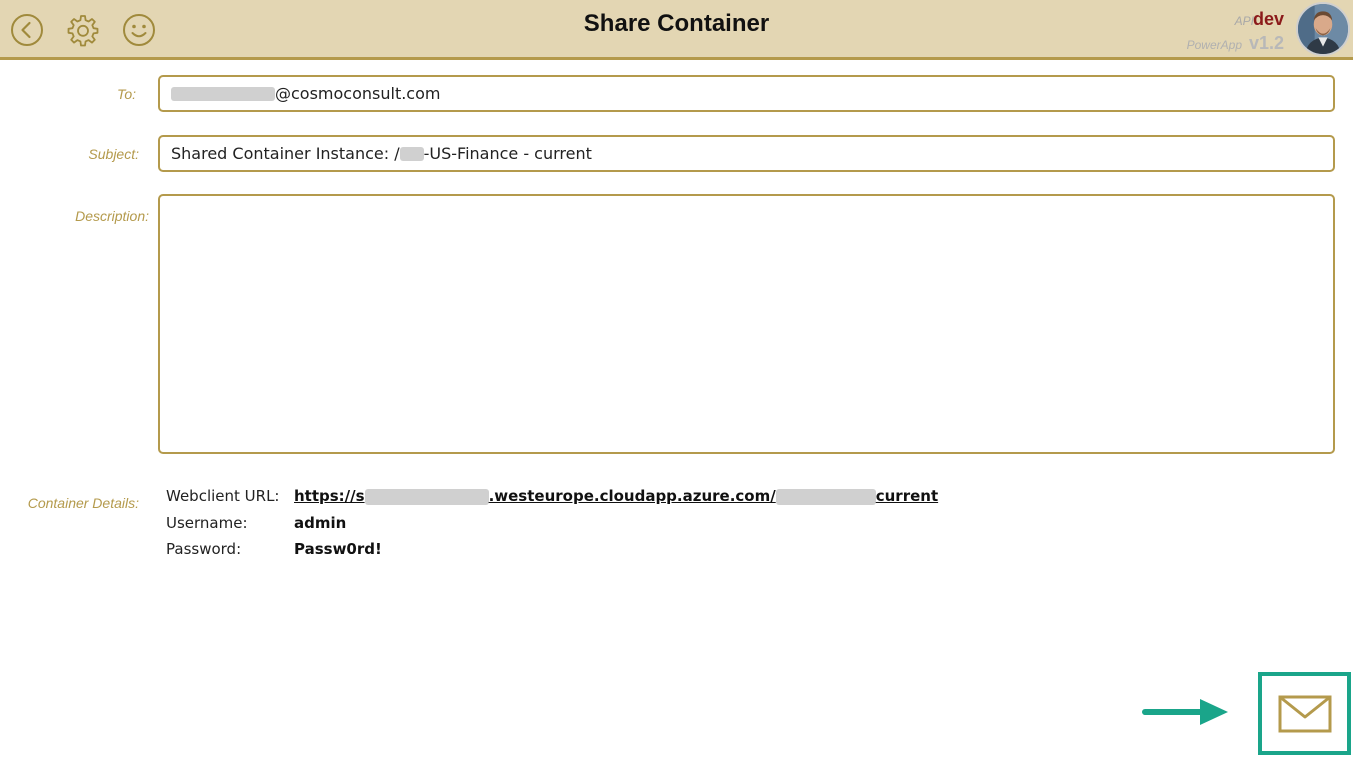  I want to click on password-label: Password:, so click(204, 549).